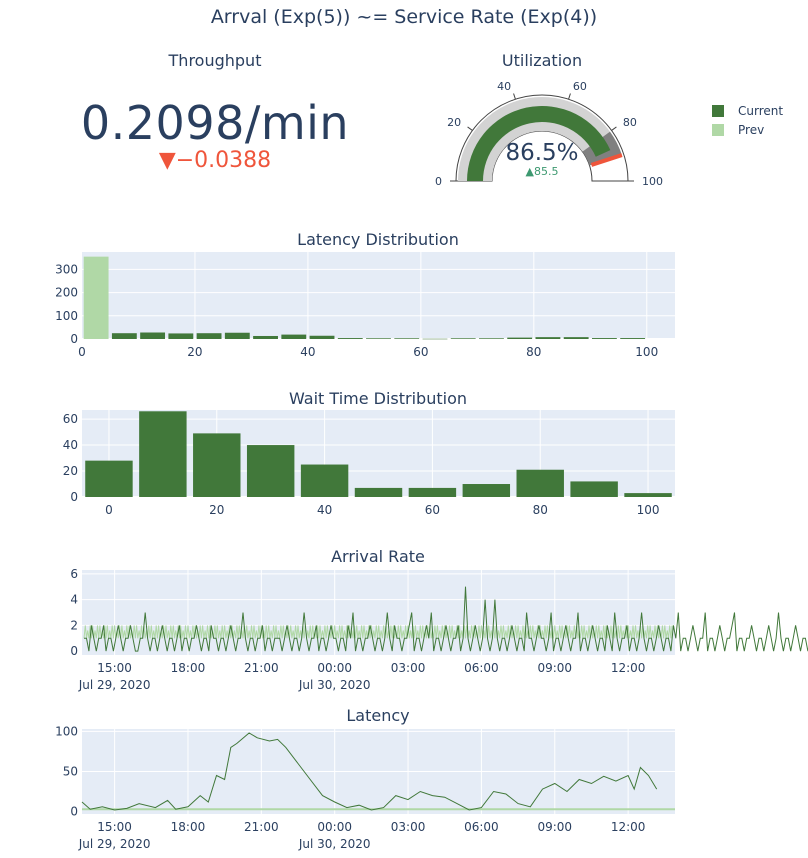 Image resolution: width=808 pixels, height=858 pixels. I want to click on gauge-tick-label: 0, so click(438, 181).